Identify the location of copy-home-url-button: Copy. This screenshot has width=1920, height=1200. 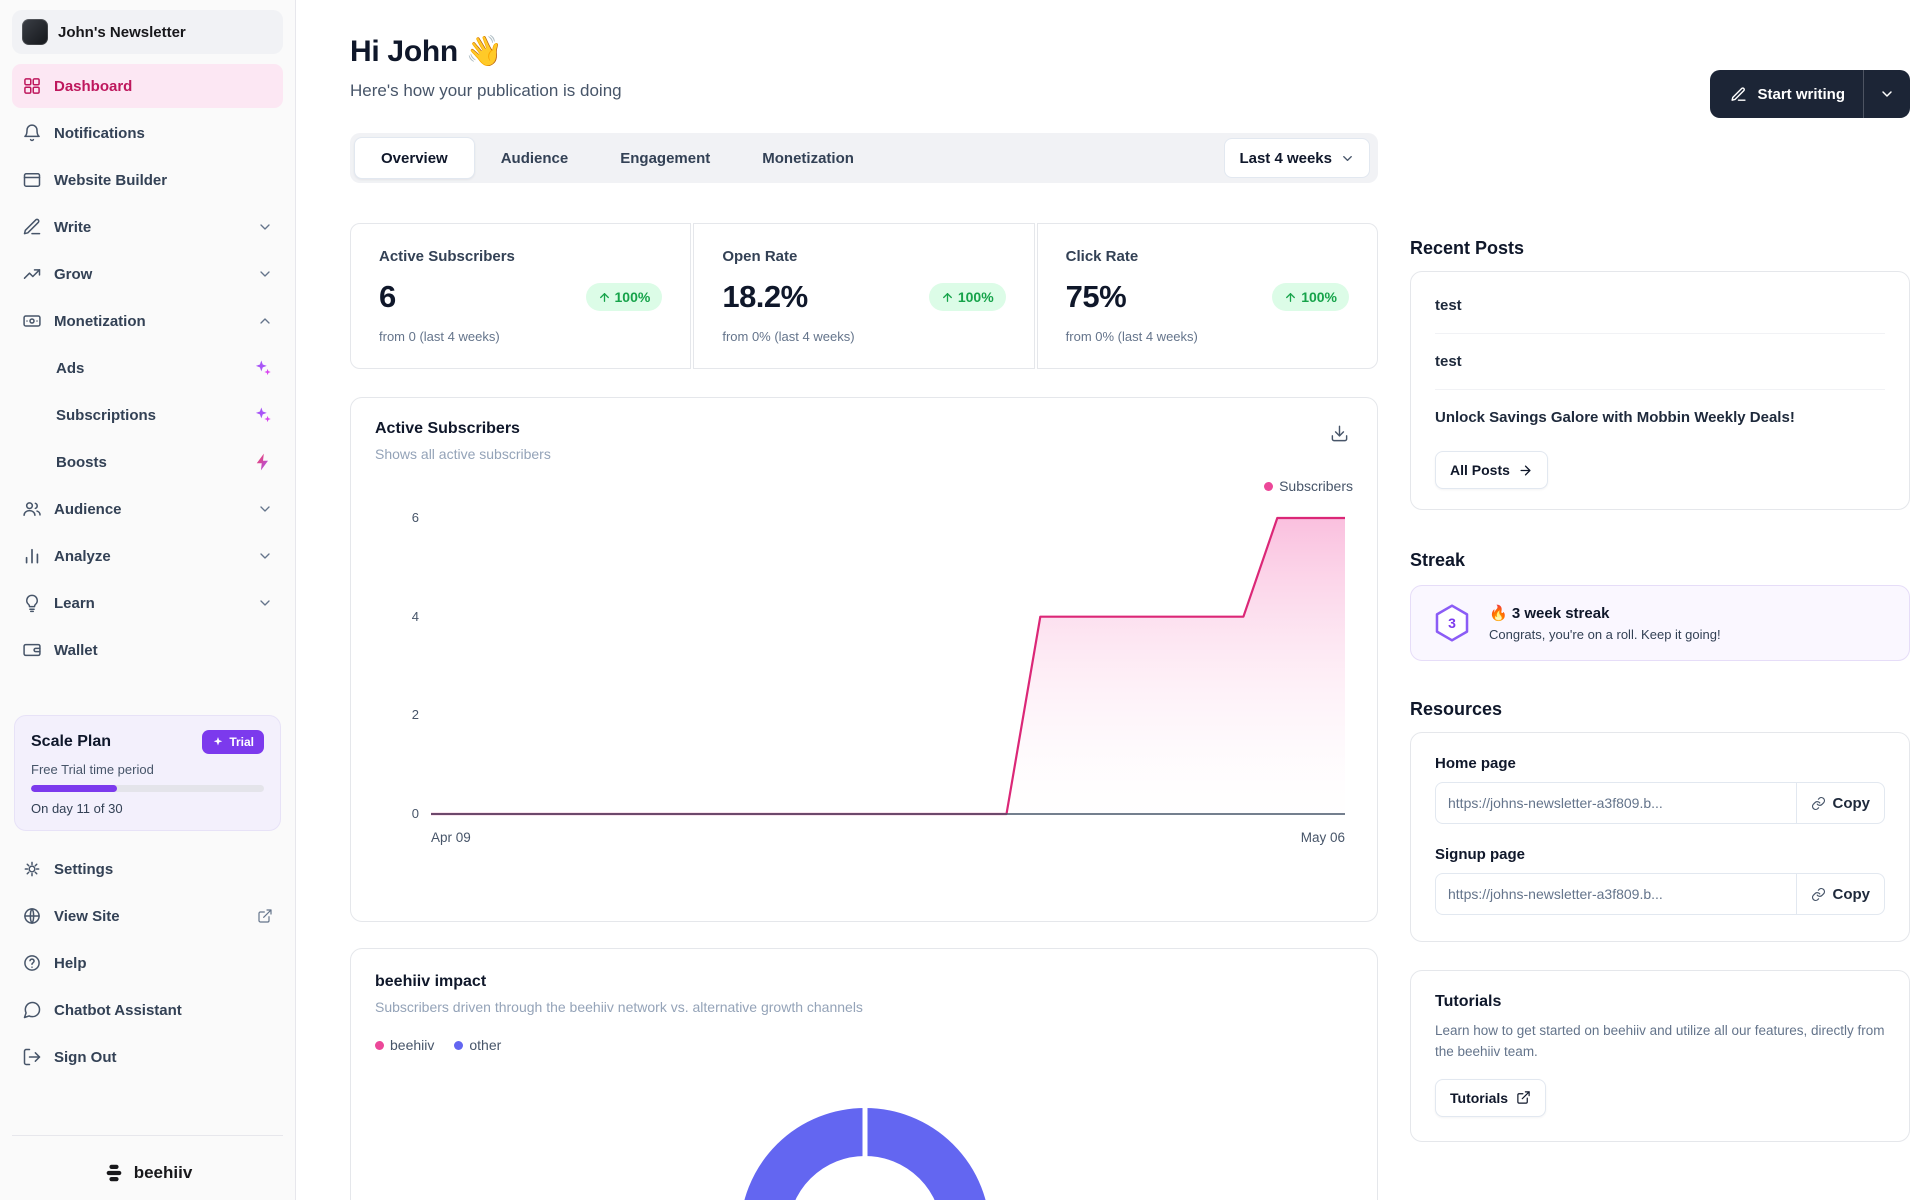
(1840, 803).